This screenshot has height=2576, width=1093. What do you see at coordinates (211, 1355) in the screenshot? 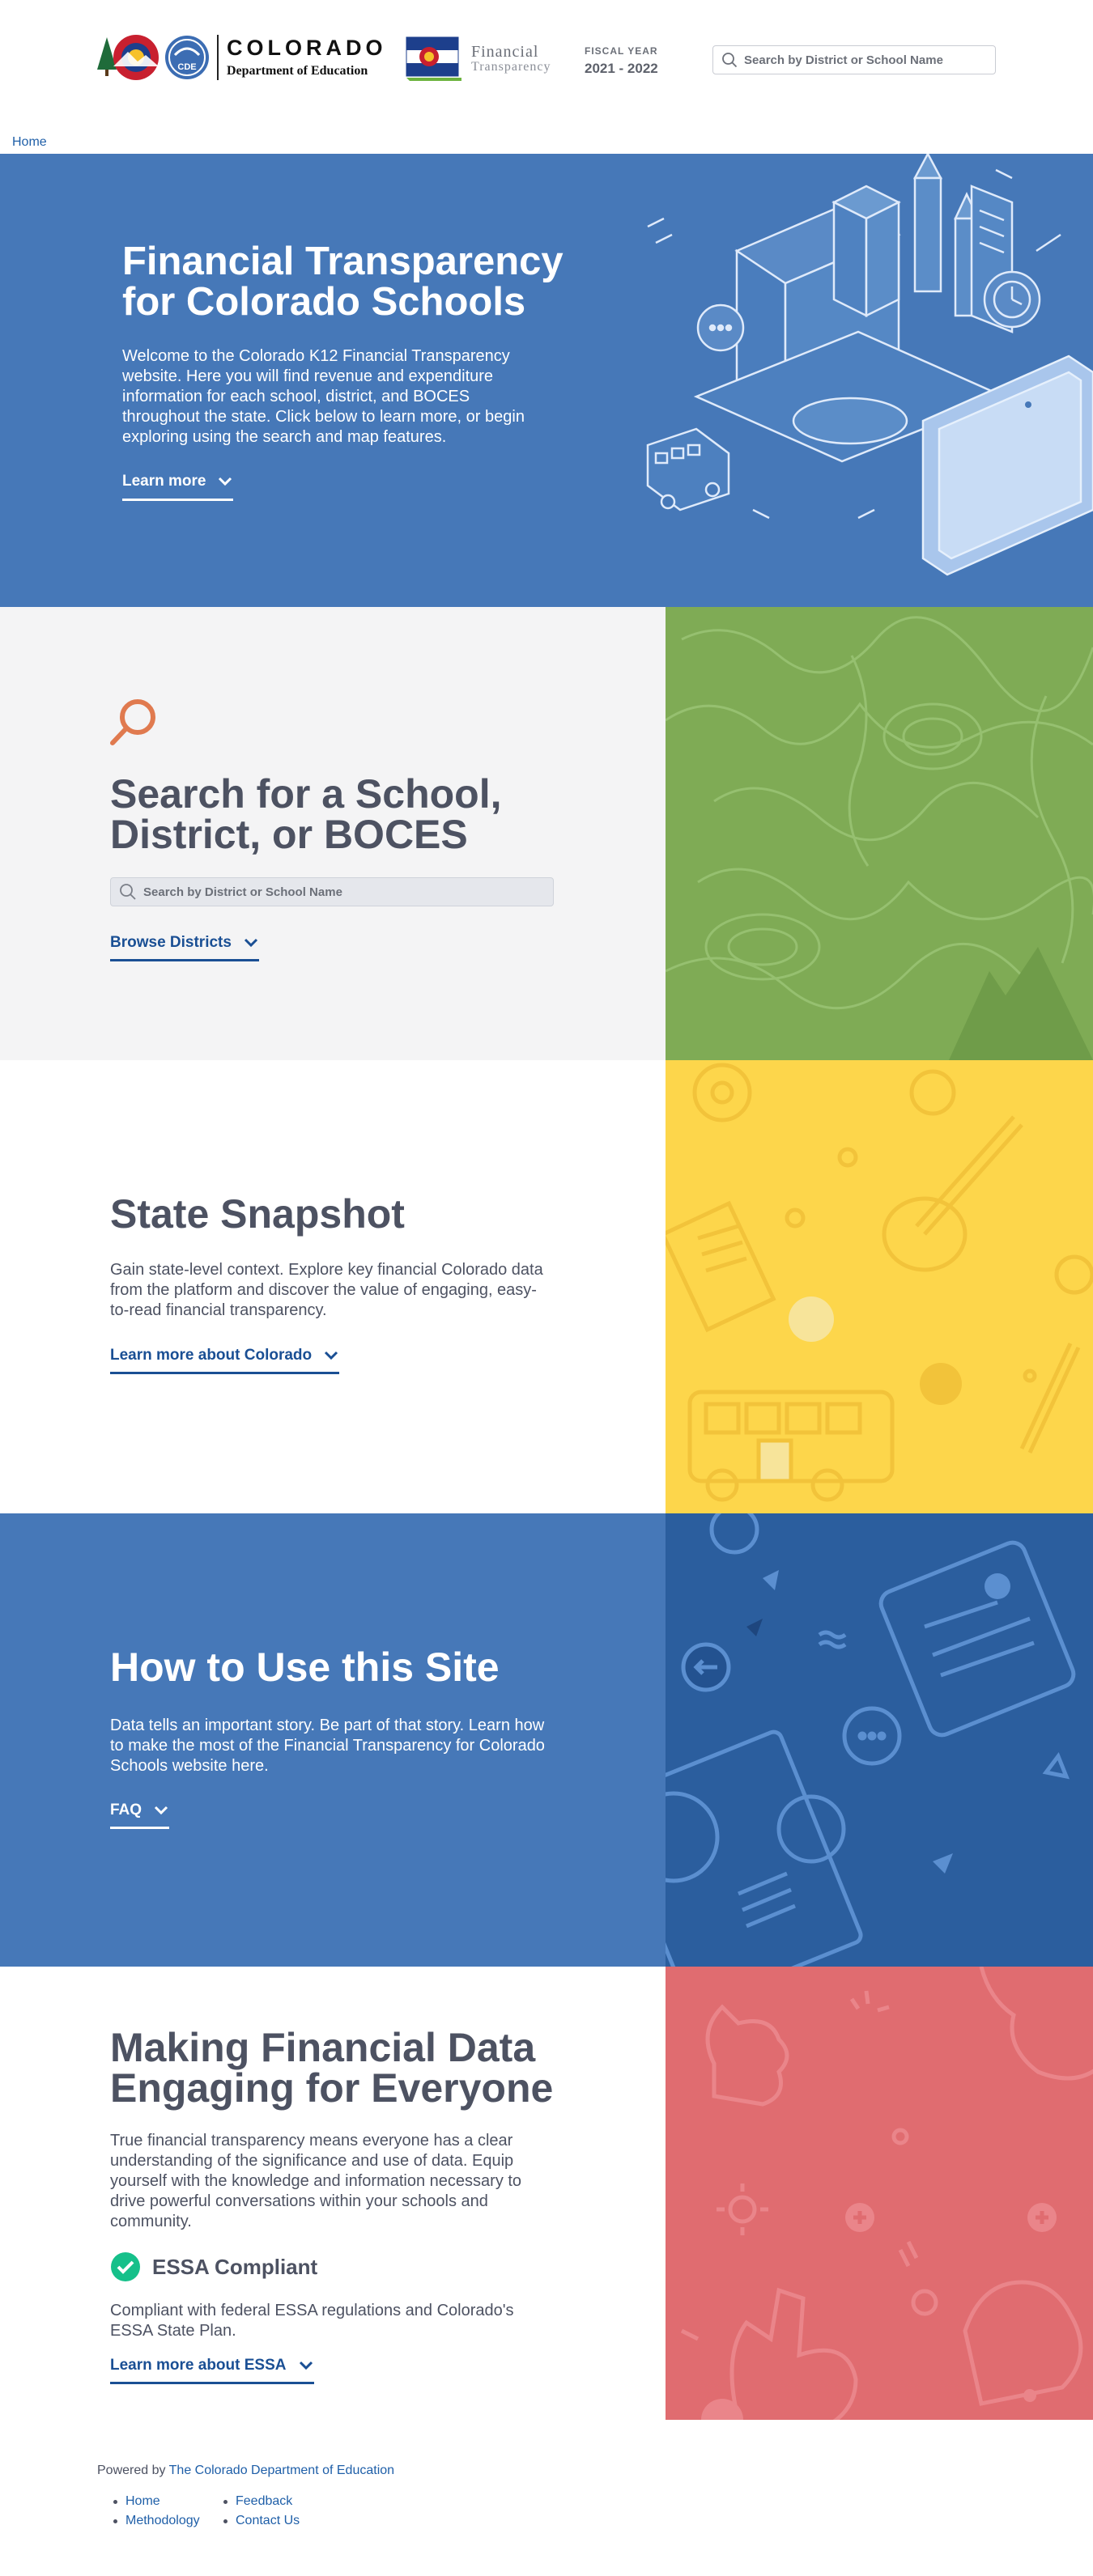
I see `learn-more-colorado-label: Learn more about Colorado` at bounding box center [211, 1355].